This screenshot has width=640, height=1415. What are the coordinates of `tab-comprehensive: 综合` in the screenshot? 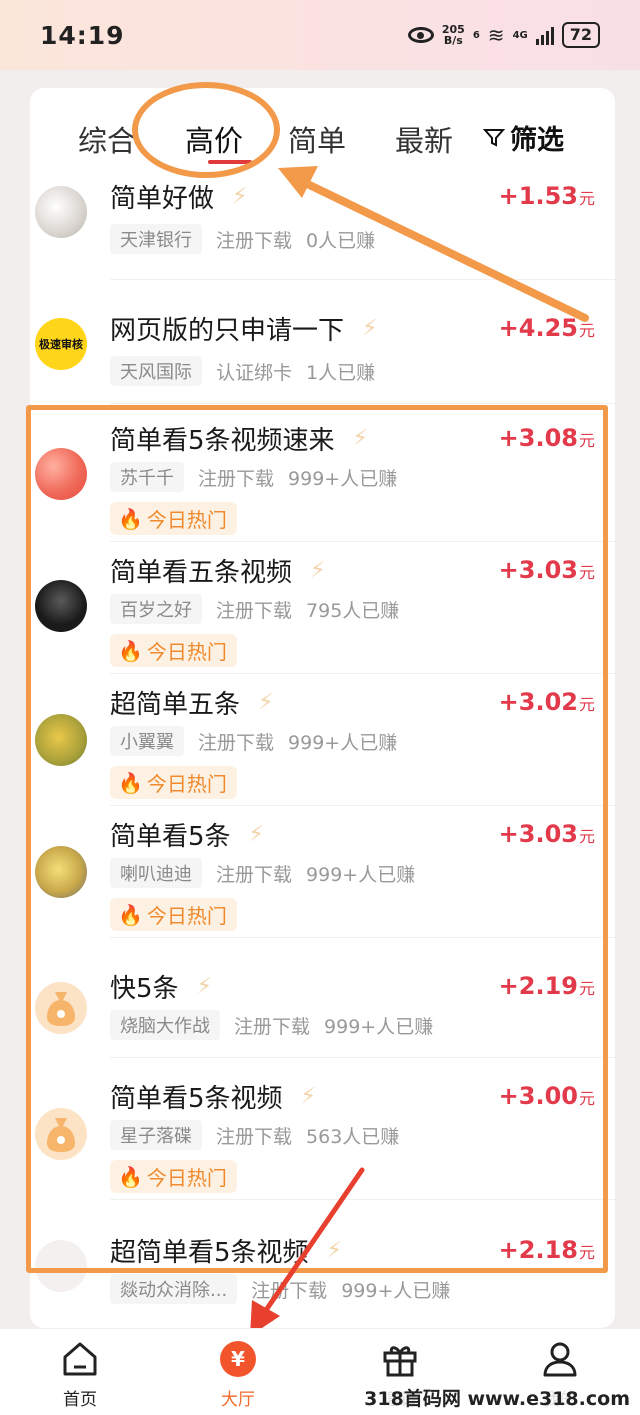 It's located at (107, 139).